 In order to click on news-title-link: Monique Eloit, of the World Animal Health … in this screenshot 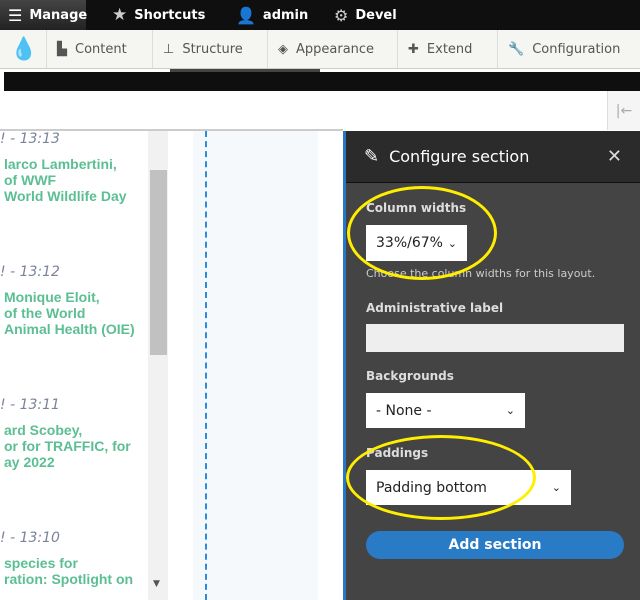, I will do `click(69, 313)`.